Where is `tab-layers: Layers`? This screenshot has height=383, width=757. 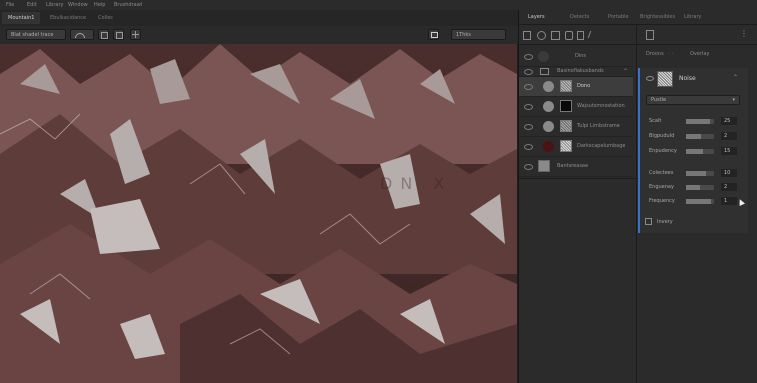
tab-layers: Layers is located at coordinates (536, 17).